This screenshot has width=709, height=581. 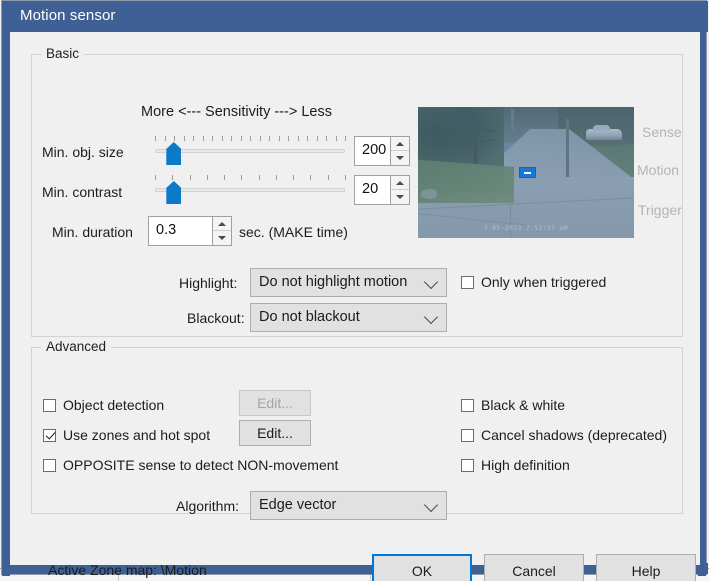 I want to click on window-title: Motion sensor, so click(x=68, y=15).